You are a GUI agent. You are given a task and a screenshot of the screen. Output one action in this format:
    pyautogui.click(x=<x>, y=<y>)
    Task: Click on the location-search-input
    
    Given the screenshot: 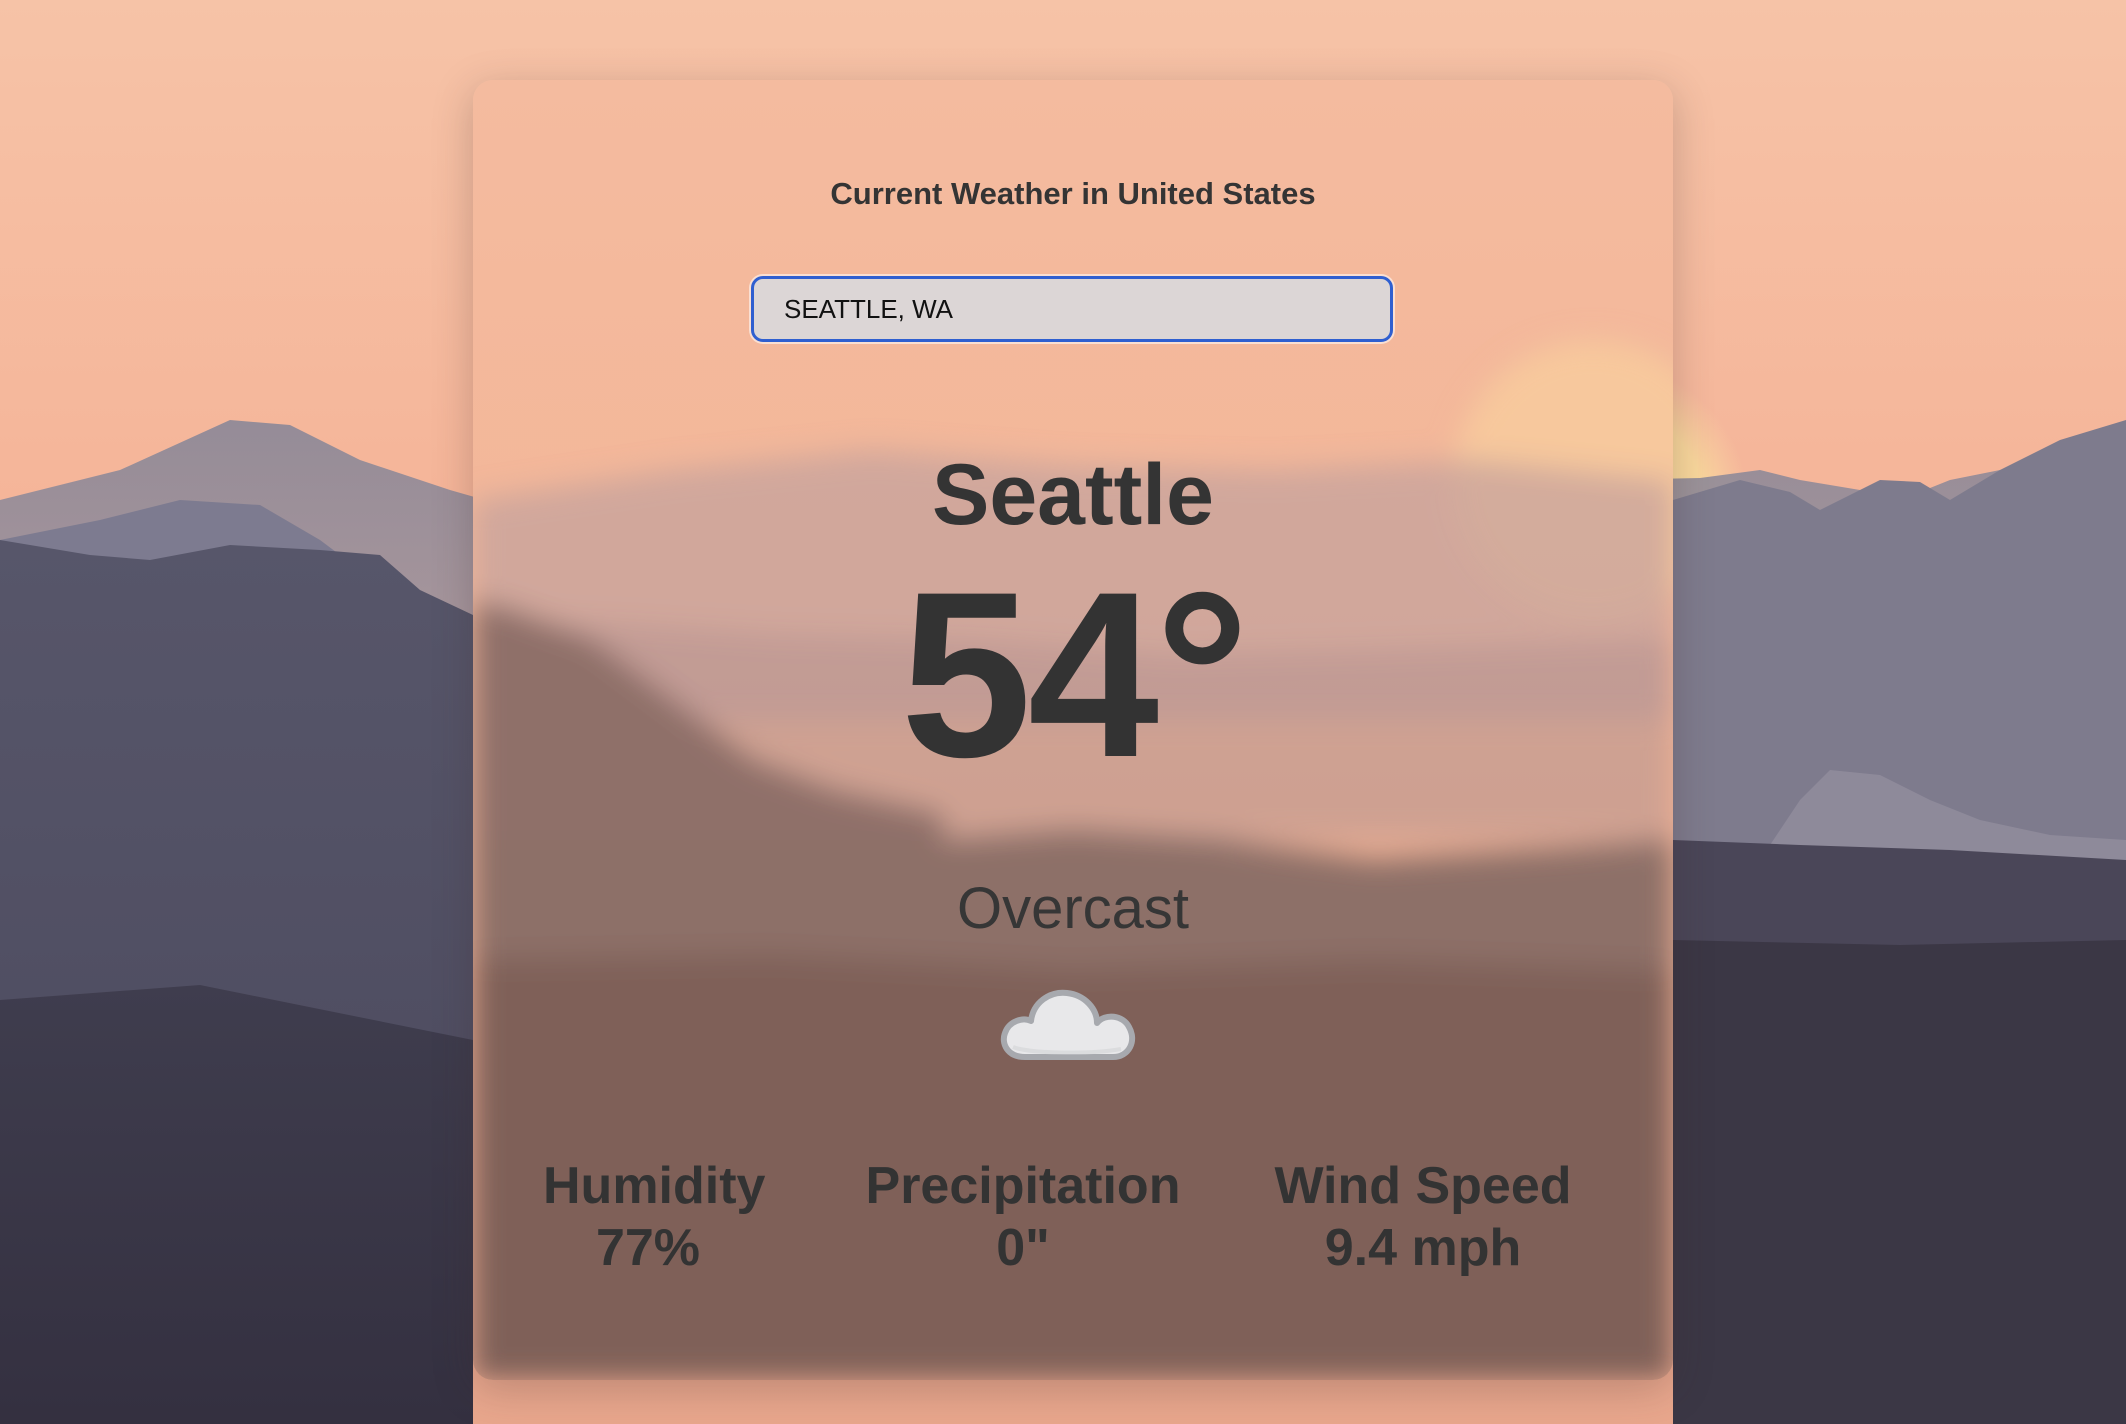 What is the action you would take?
    pyautogui.click(x=1072, y=309)
    